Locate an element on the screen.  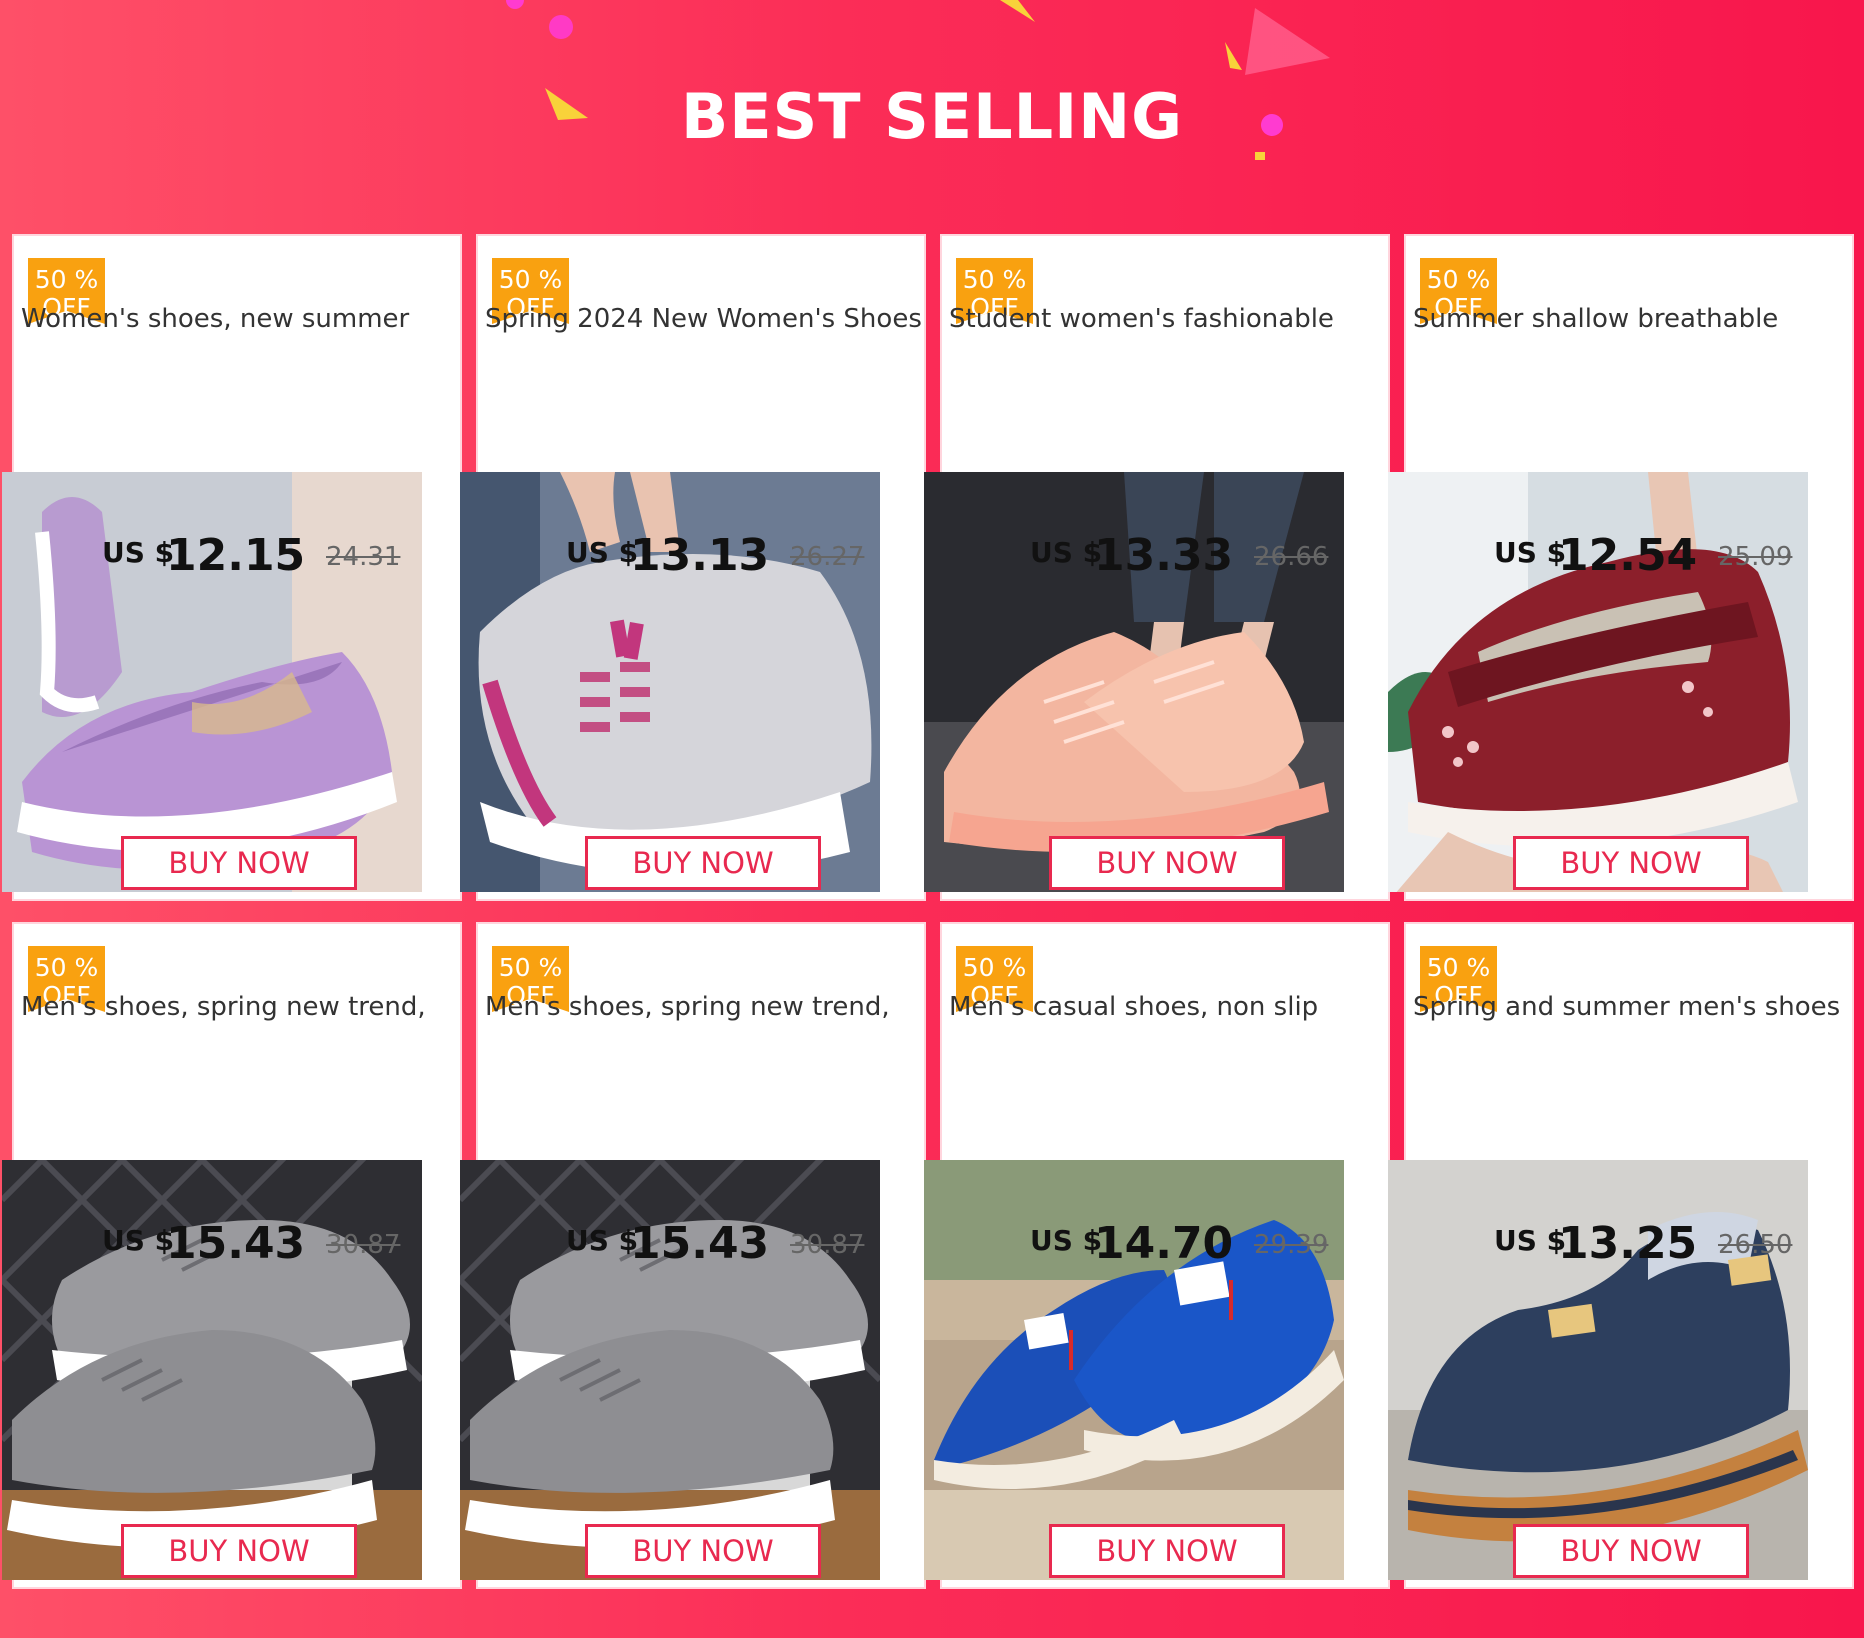
product-title: Spring and summer men's shoes is located at coordinates (1633, 1007).